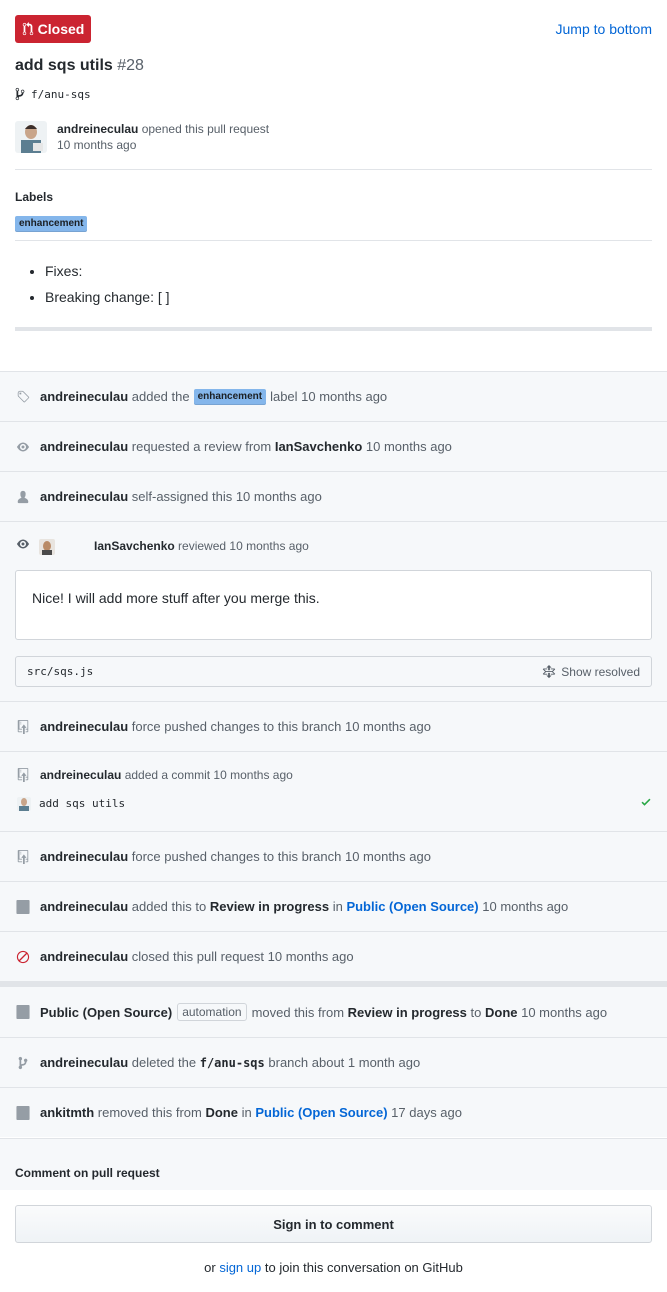  What do you see at coordinates (205, 129) in the screenshot?
I see `opener-action: opened this pull request` at bounding box center [205, 129].